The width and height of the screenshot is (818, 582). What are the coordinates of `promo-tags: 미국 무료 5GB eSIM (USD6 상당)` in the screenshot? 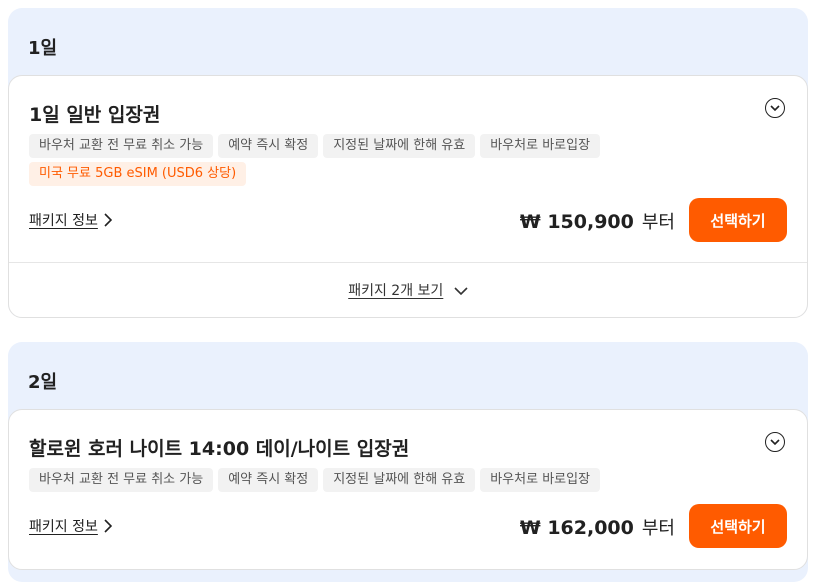 It's located at (138, 174).